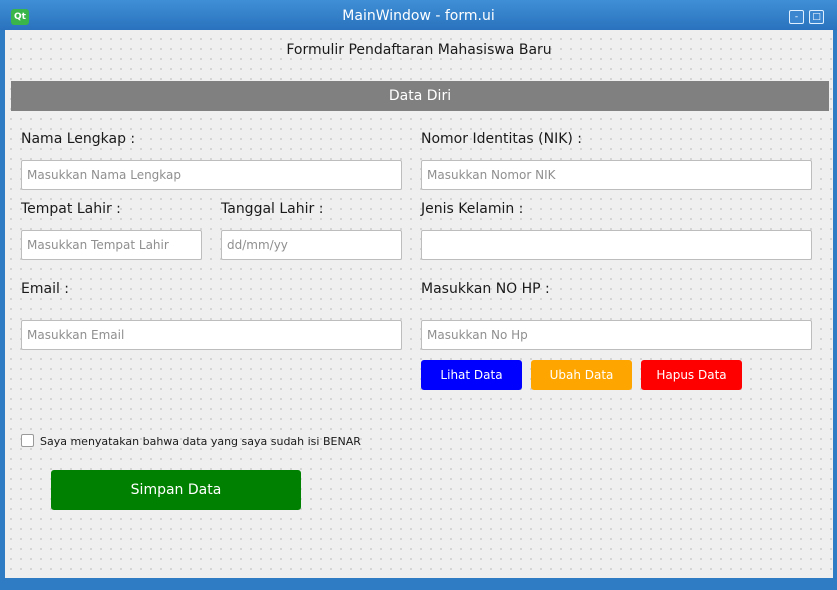  I want to click on no-hp-label: Masukkan NO HP :, so click(485, 289).